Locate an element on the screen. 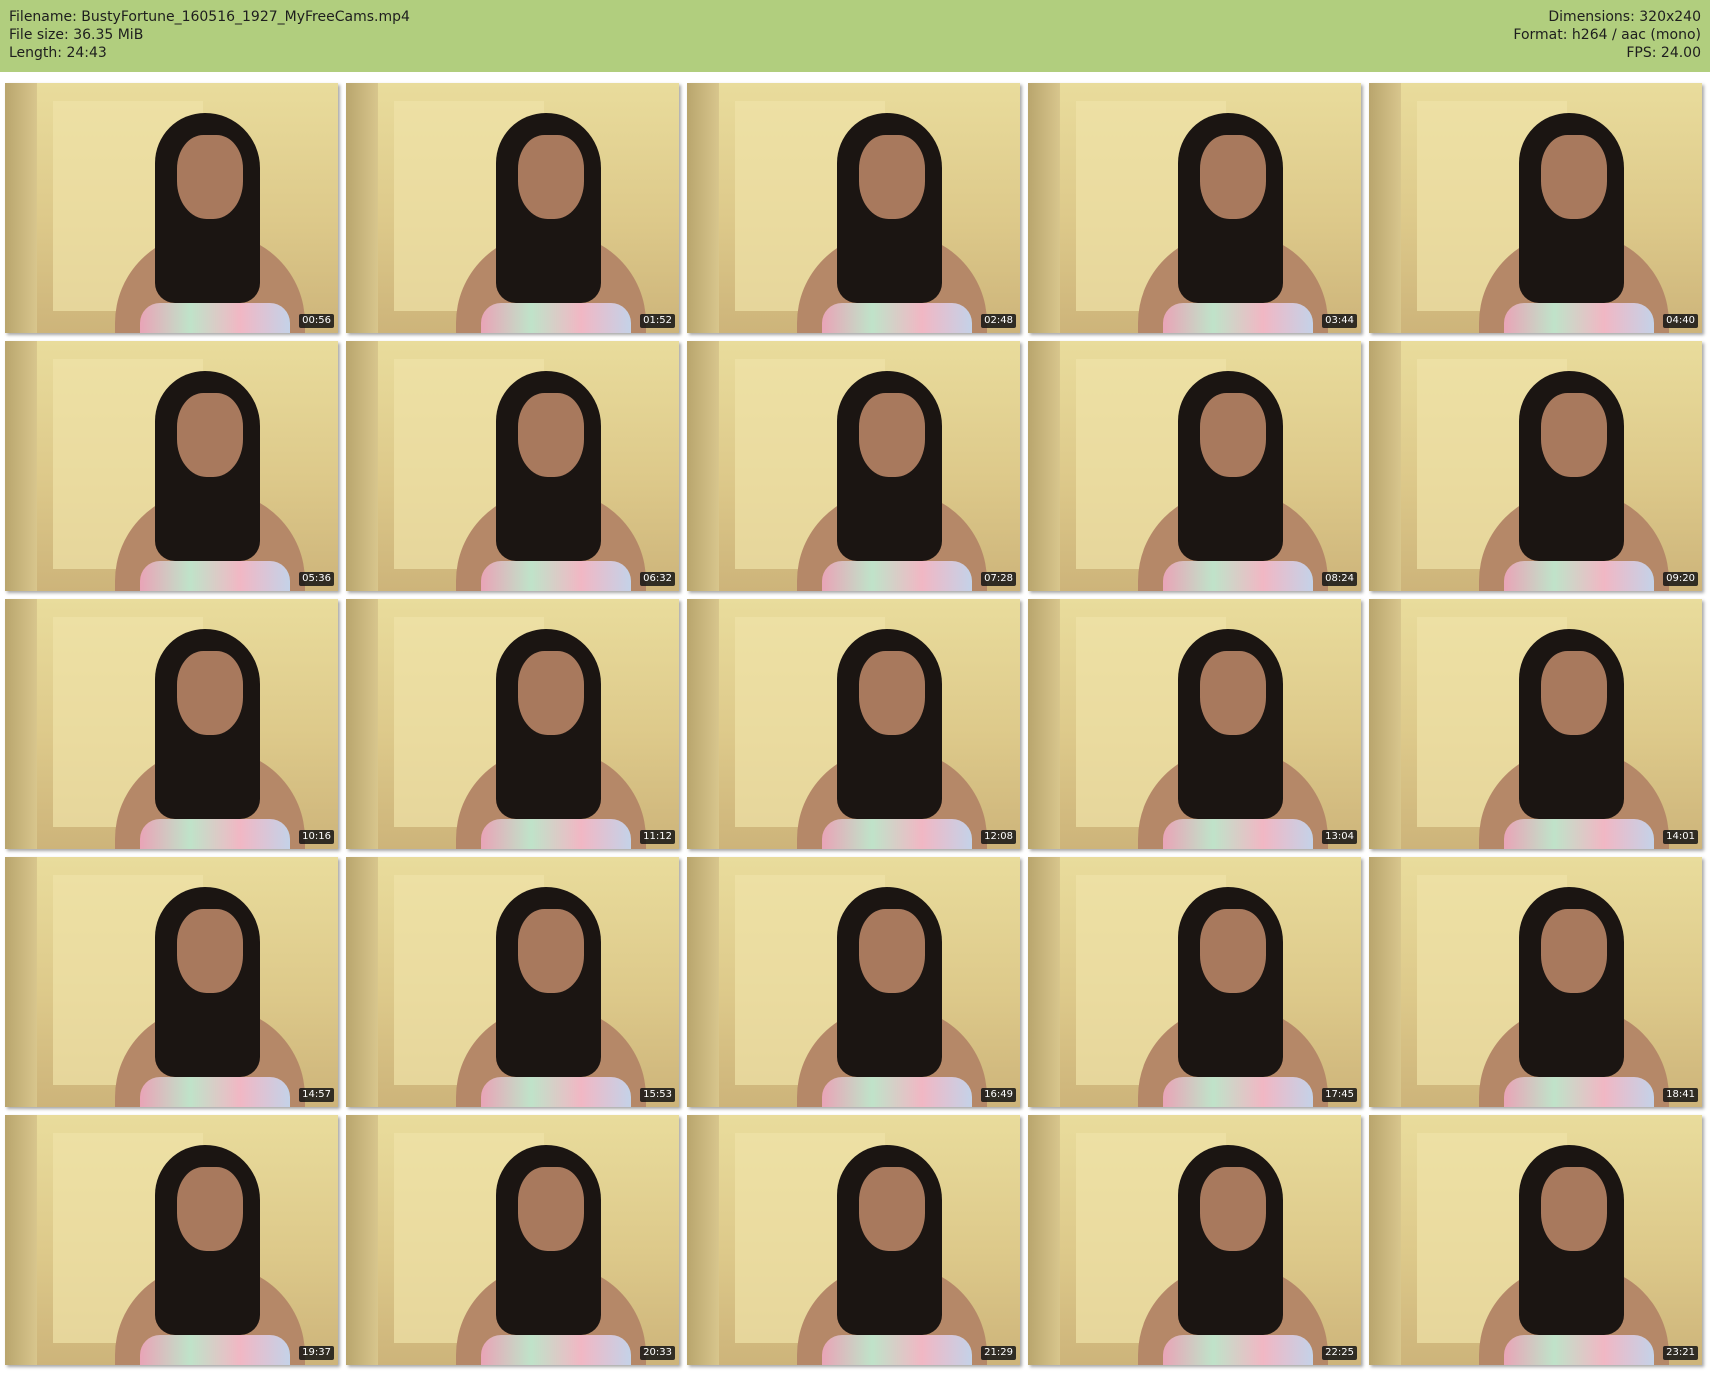 The width and height of the screenshot is (1710, 1373). video-thumbnail: 13:04 is located at coordinates (1194, 724).